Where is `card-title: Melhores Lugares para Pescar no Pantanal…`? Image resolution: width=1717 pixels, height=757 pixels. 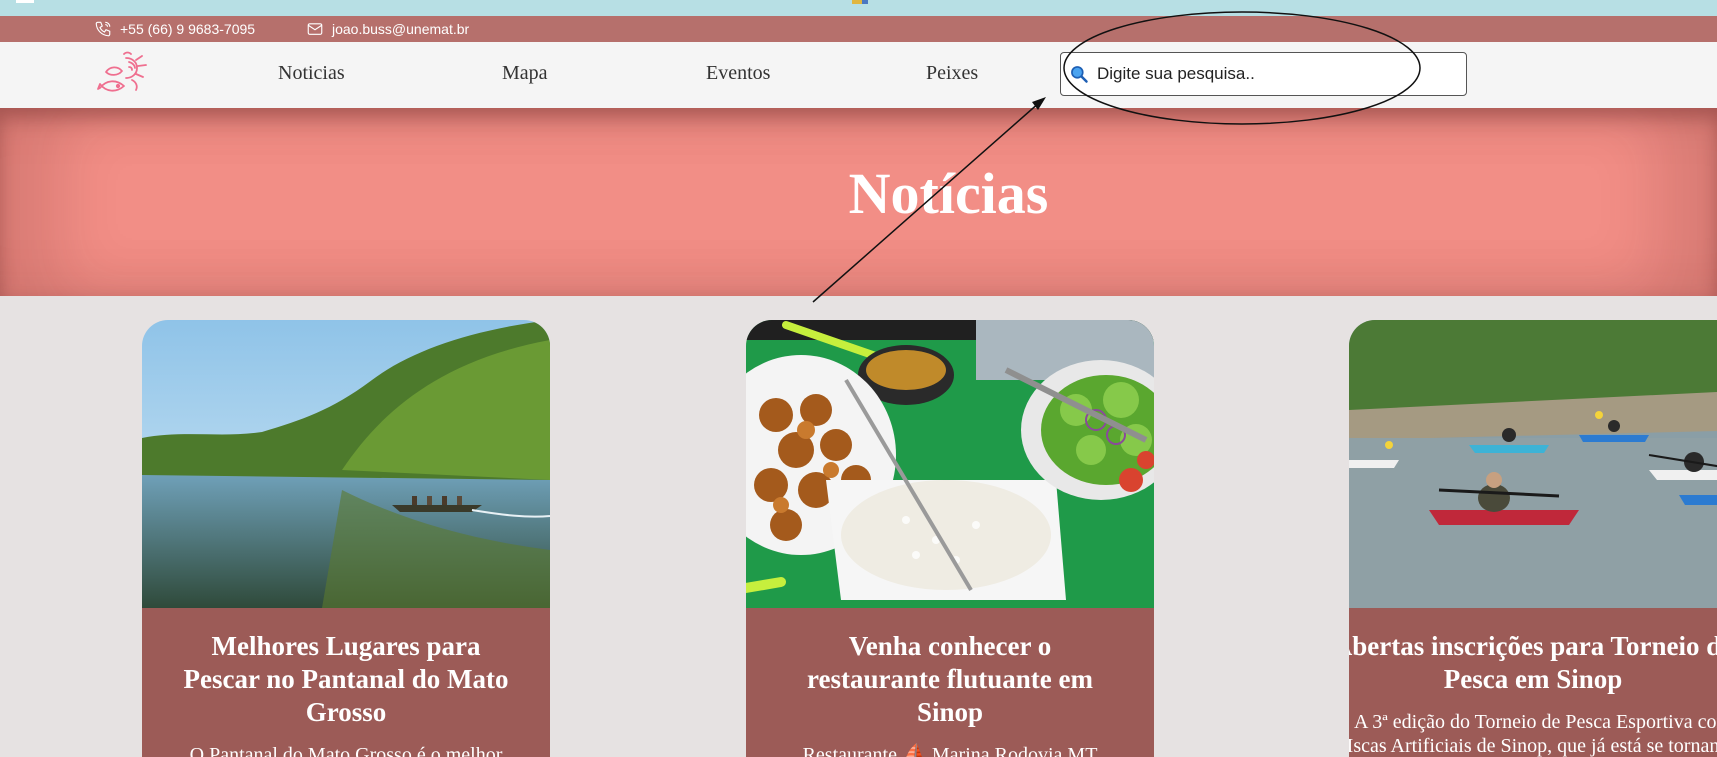 card-title: Melhores Lugares para Pescar no Pantanal… is located at coordinates (346, 668).